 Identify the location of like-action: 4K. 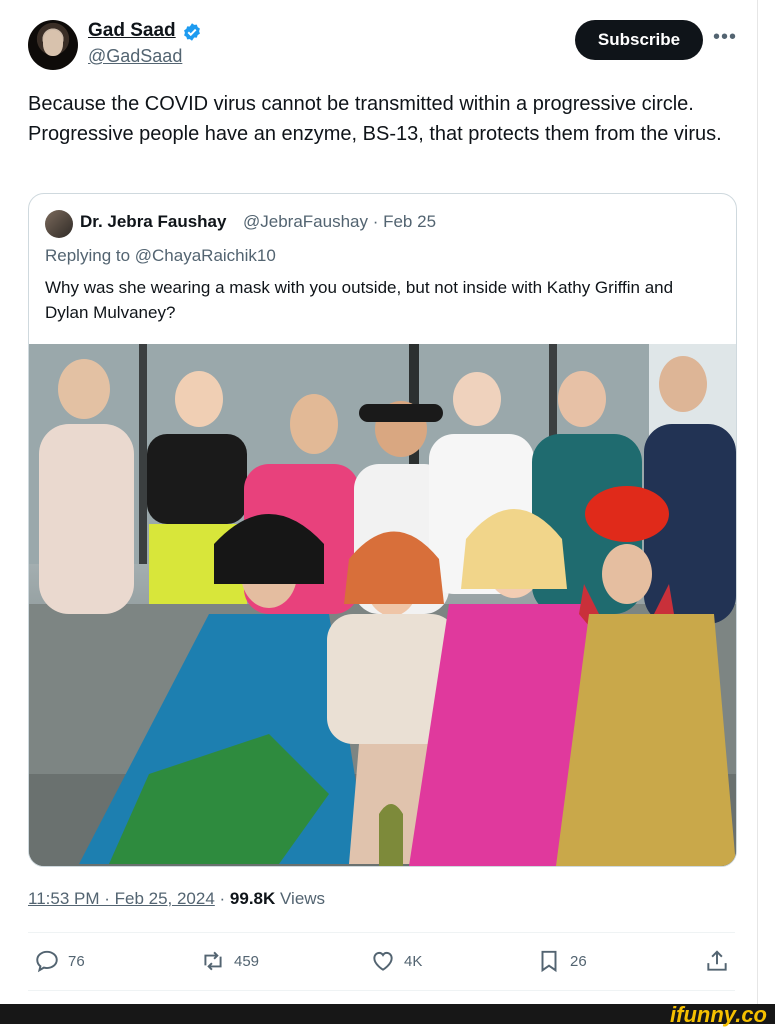
(396, 961).